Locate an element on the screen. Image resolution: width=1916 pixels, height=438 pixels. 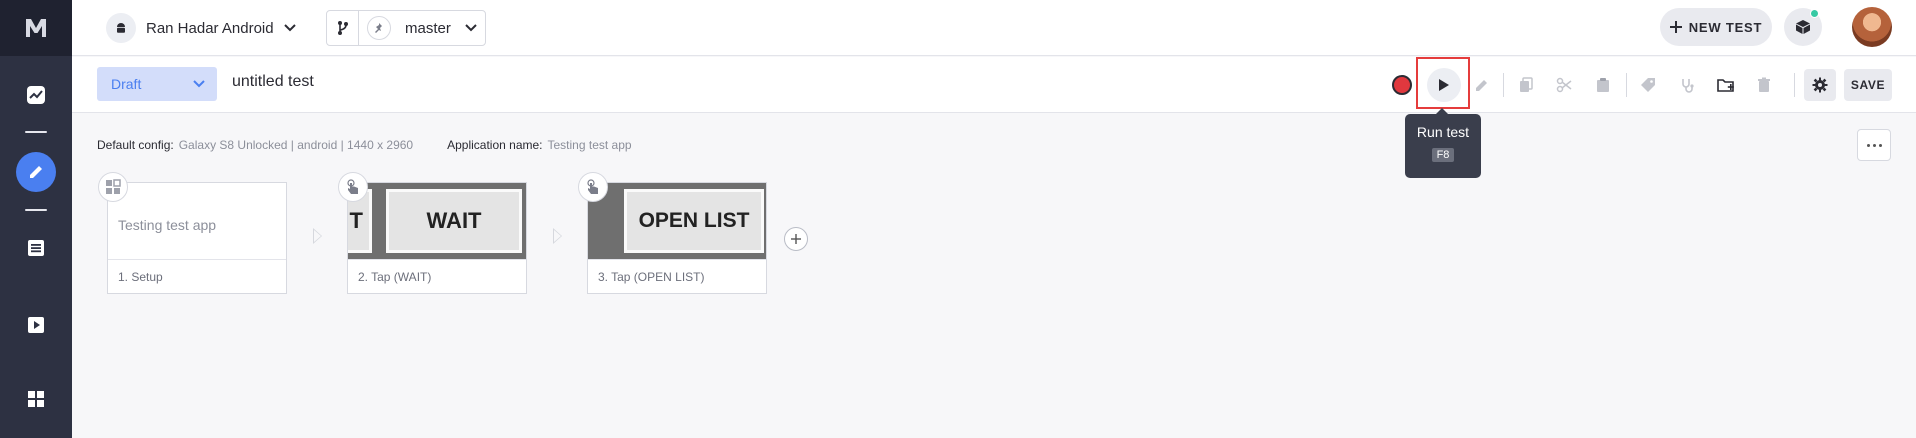
sidebar-item-runs is located at coordinates (36, 325).